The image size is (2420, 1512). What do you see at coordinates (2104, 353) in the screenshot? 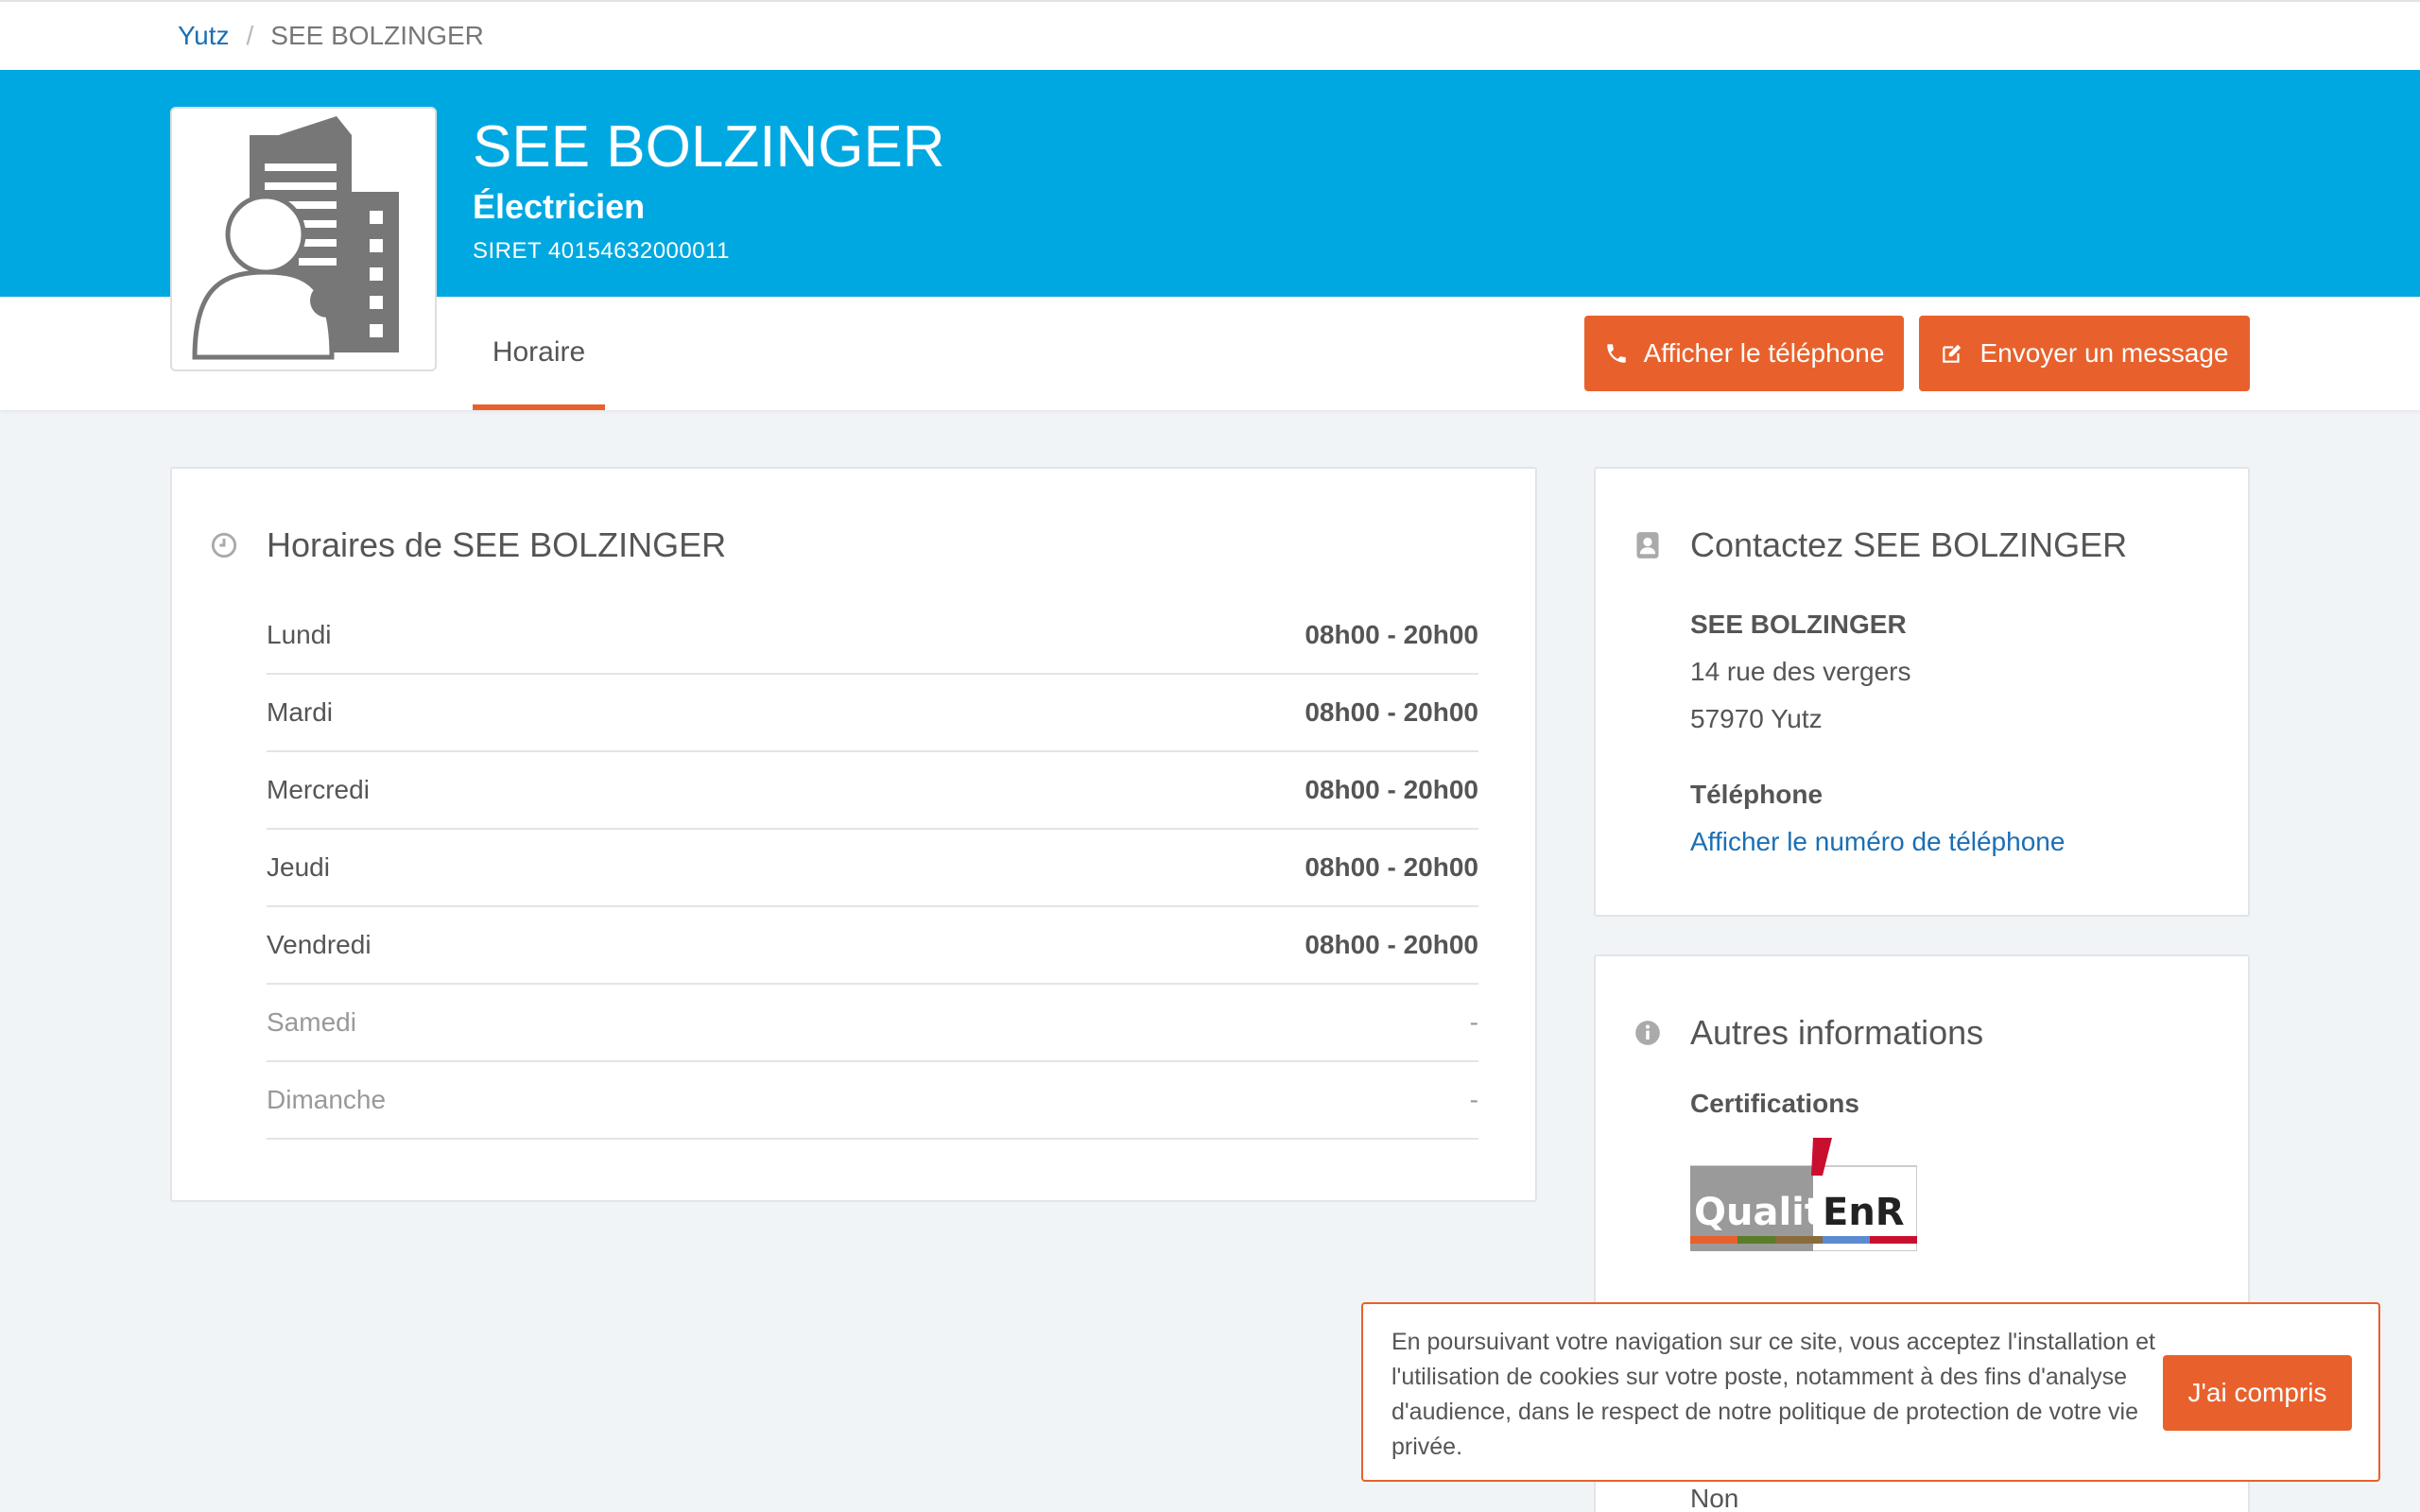
I see `send-message-label: Envoyer un message` at bounding box center [2104, 353].